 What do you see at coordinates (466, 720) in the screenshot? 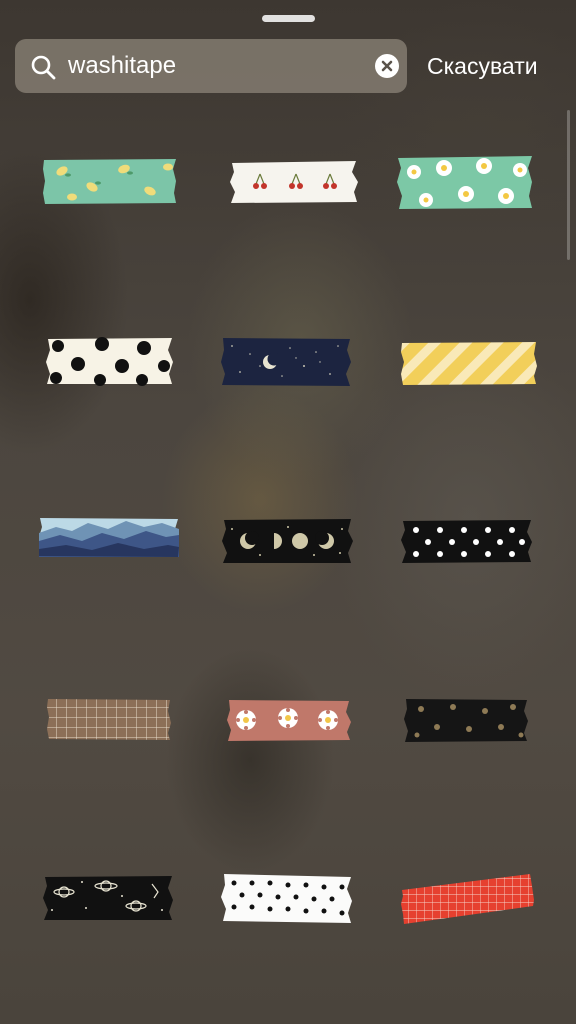
I see `sticker-black-brown-dots-tape` at bounding box center [466, 720].